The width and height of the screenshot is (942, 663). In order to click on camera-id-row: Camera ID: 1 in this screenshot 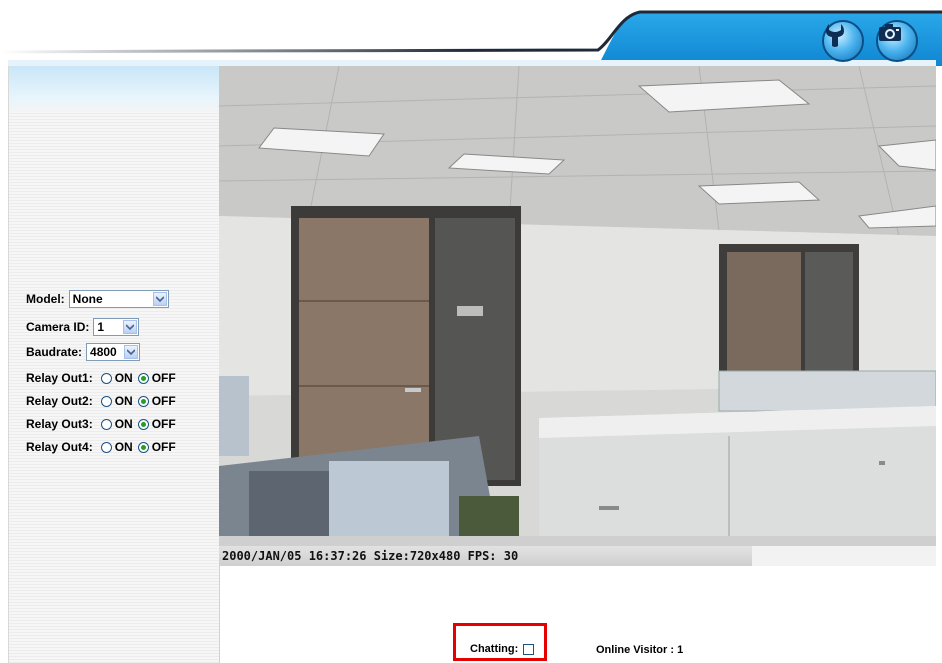, I will do `click(83, 327)`.